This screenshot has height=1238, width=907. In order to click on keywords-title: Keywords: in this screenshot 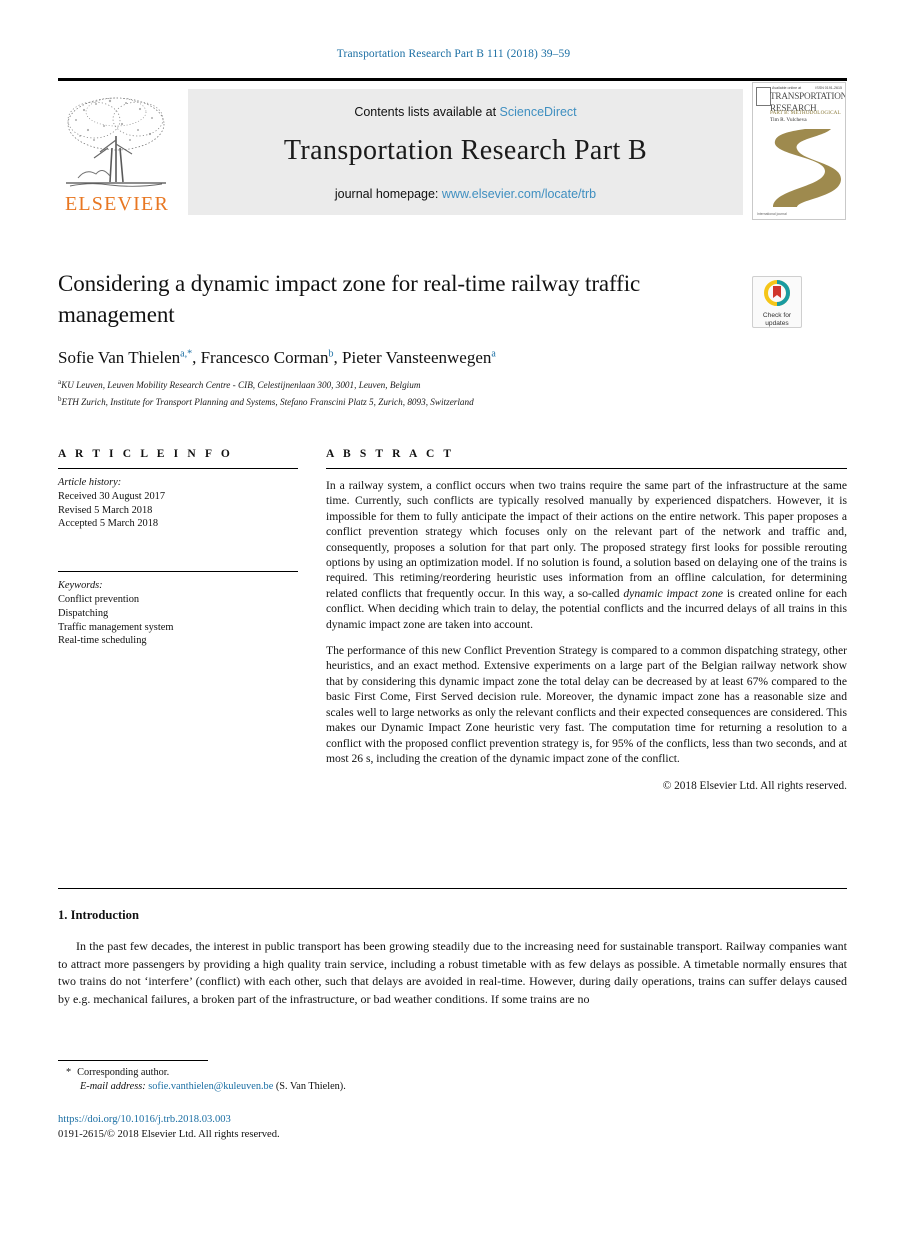, I will do `click(80, 586)`.